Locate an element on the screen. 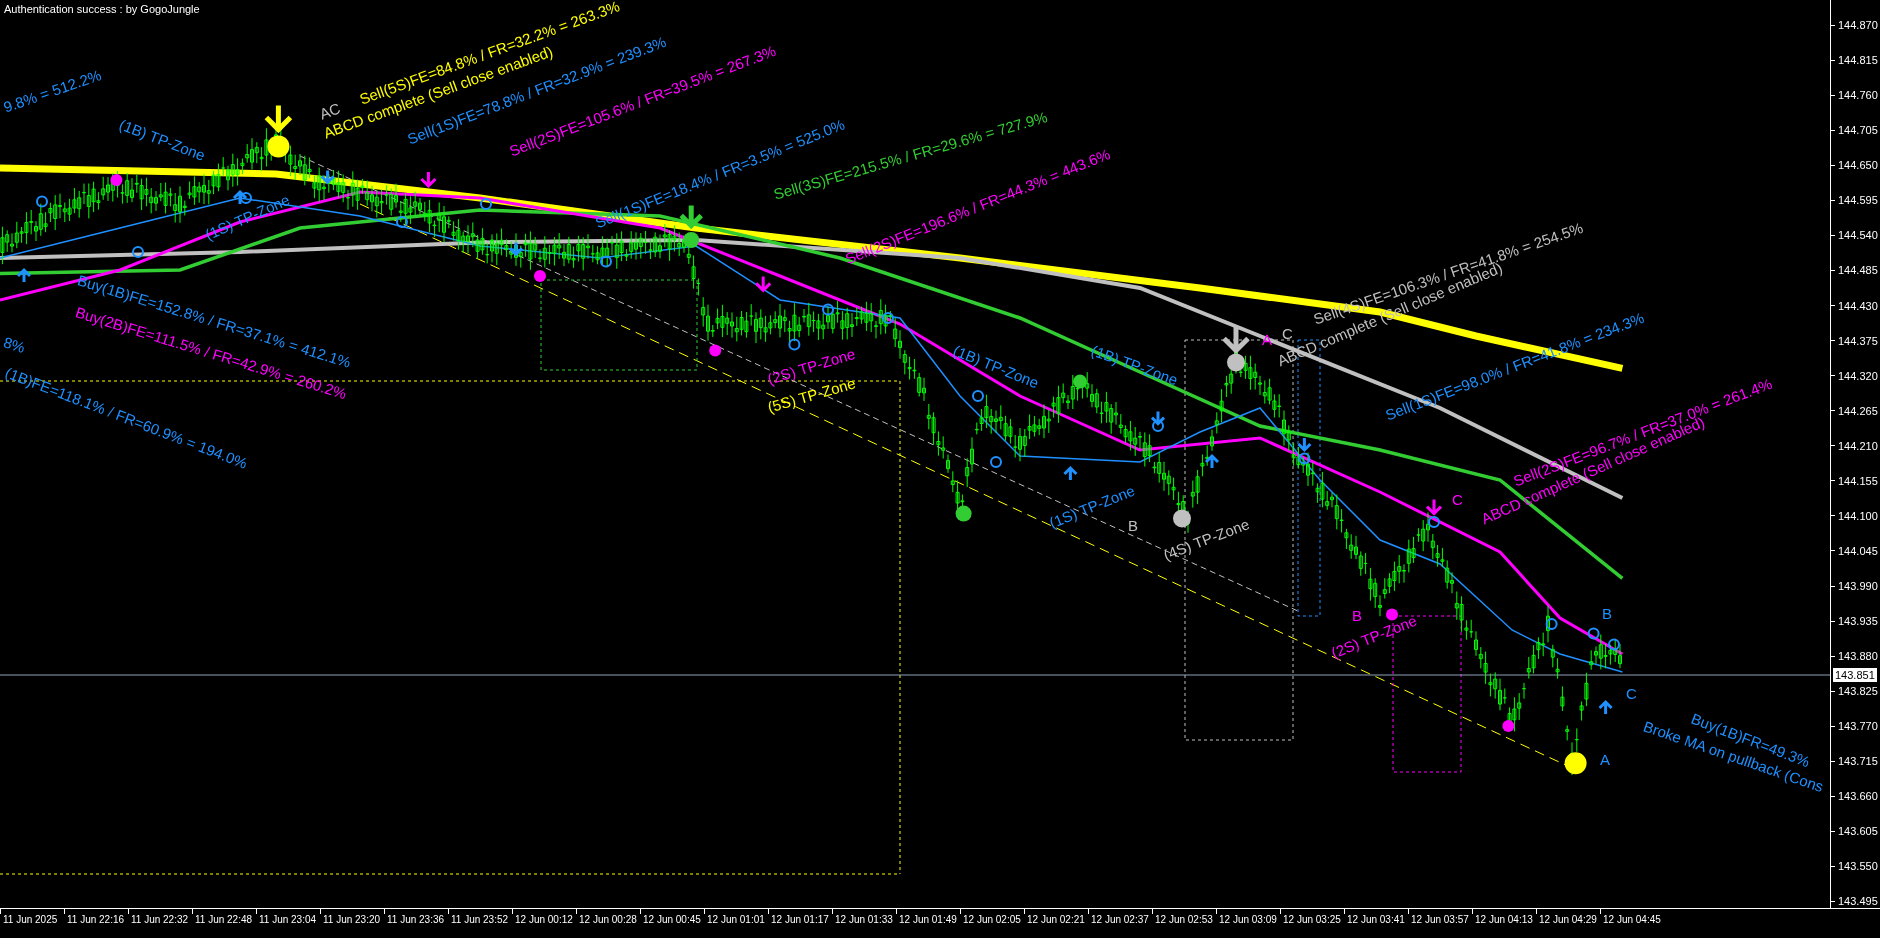 The width and height of the screenshot is (1880, 938). time-label: 12 Jun 00:45 is located at coordinates (672, 920).